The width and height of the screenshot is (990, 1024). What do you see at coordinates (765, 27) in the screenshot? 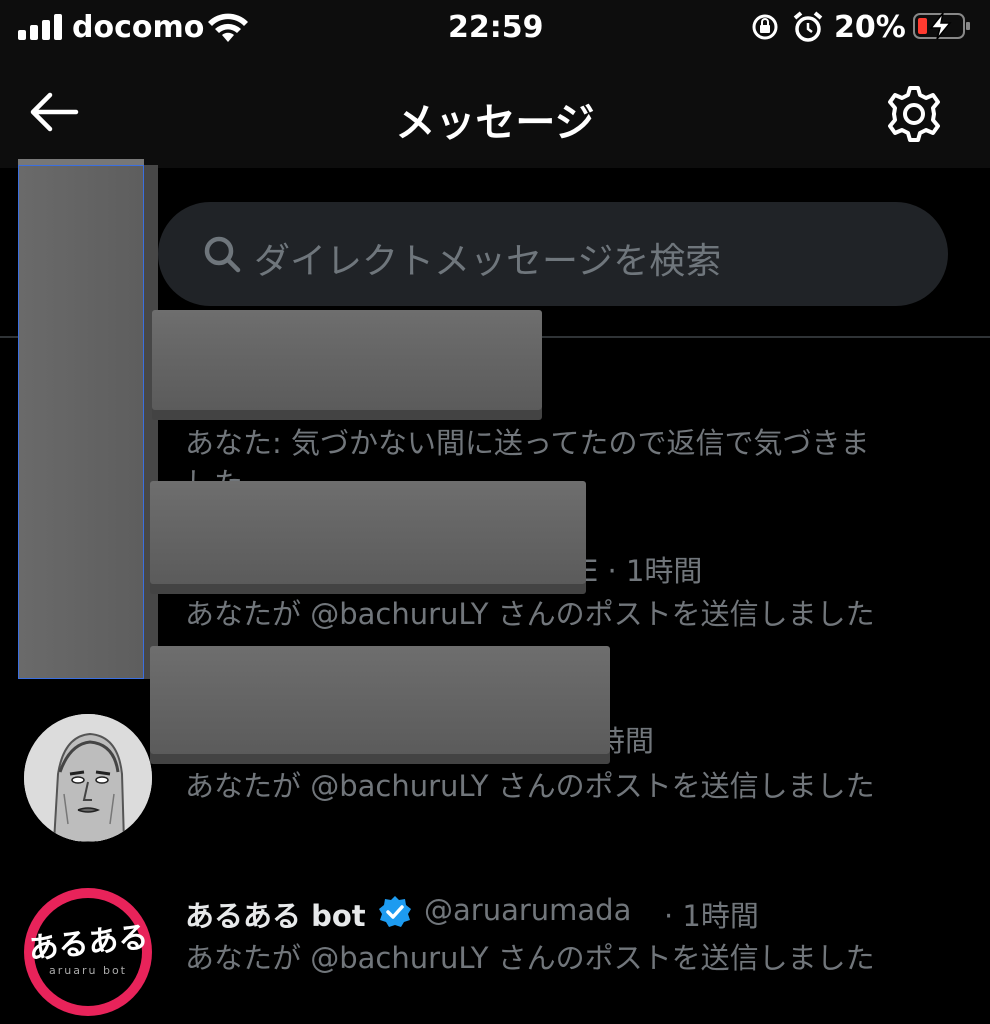
I see `orientation-lock-icon` at bounding box center [765, 27].